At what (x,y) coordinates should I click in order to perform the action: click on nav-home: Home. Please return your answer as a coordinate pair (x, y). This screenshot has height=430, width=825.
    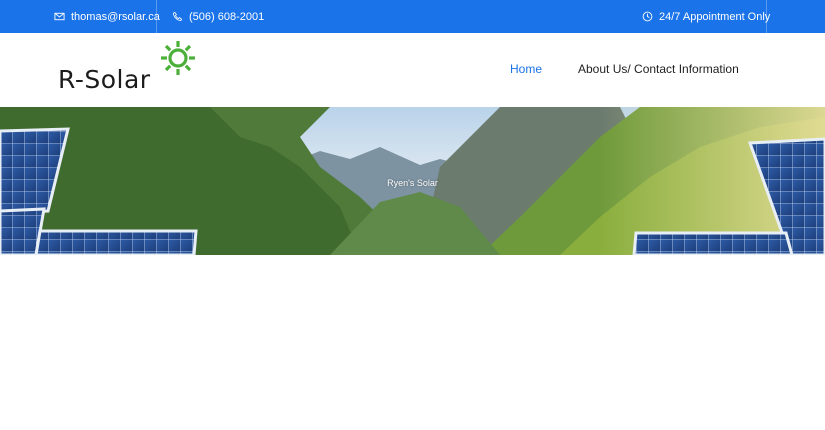
    Looking at the image, I should click on (526, 69).